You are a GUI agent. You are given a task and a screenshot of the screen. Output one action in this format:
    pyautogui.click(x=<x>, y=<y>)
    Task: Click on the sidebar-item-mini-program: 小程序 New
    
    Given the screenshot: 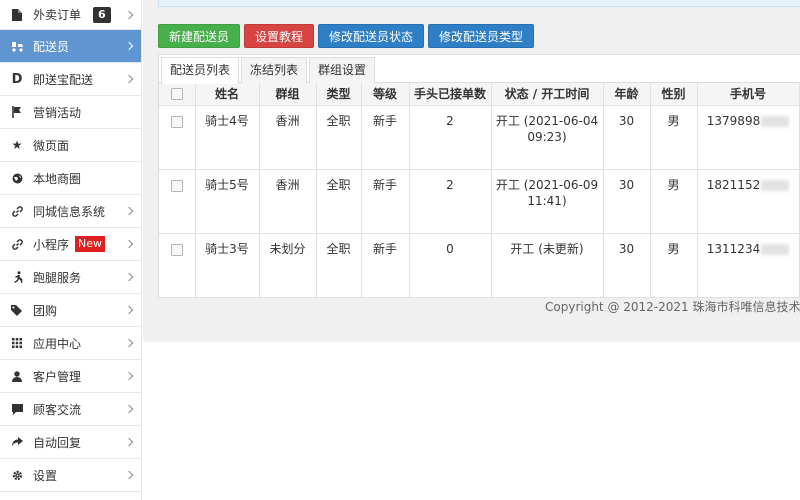 What is the action you would take?
    pyautogui.click(x=70, y=244)
    